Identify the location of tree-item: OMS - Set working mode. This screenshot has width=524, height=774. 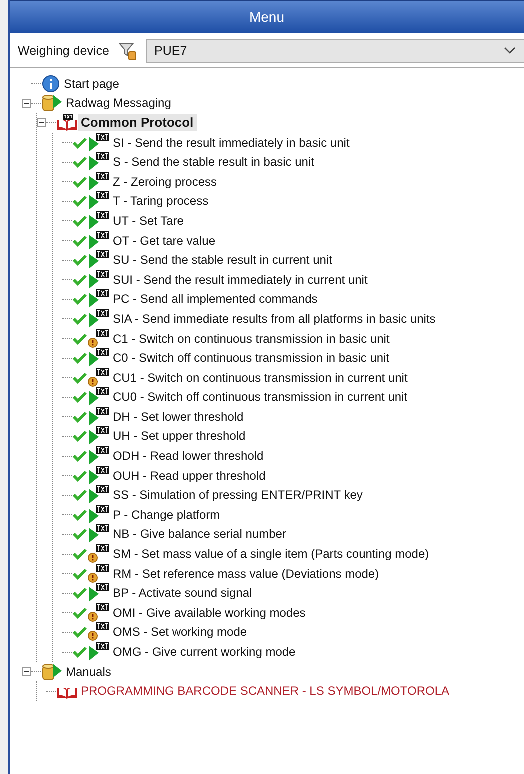
(180, 632).